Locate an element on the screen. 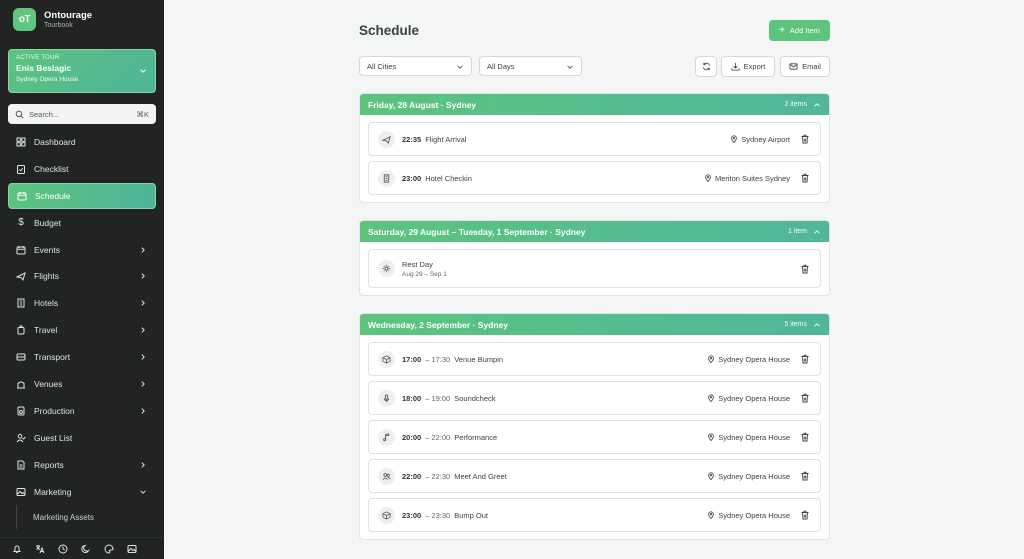  sidebar-item-checklist: Checklist is located at coordinates (82, 169).